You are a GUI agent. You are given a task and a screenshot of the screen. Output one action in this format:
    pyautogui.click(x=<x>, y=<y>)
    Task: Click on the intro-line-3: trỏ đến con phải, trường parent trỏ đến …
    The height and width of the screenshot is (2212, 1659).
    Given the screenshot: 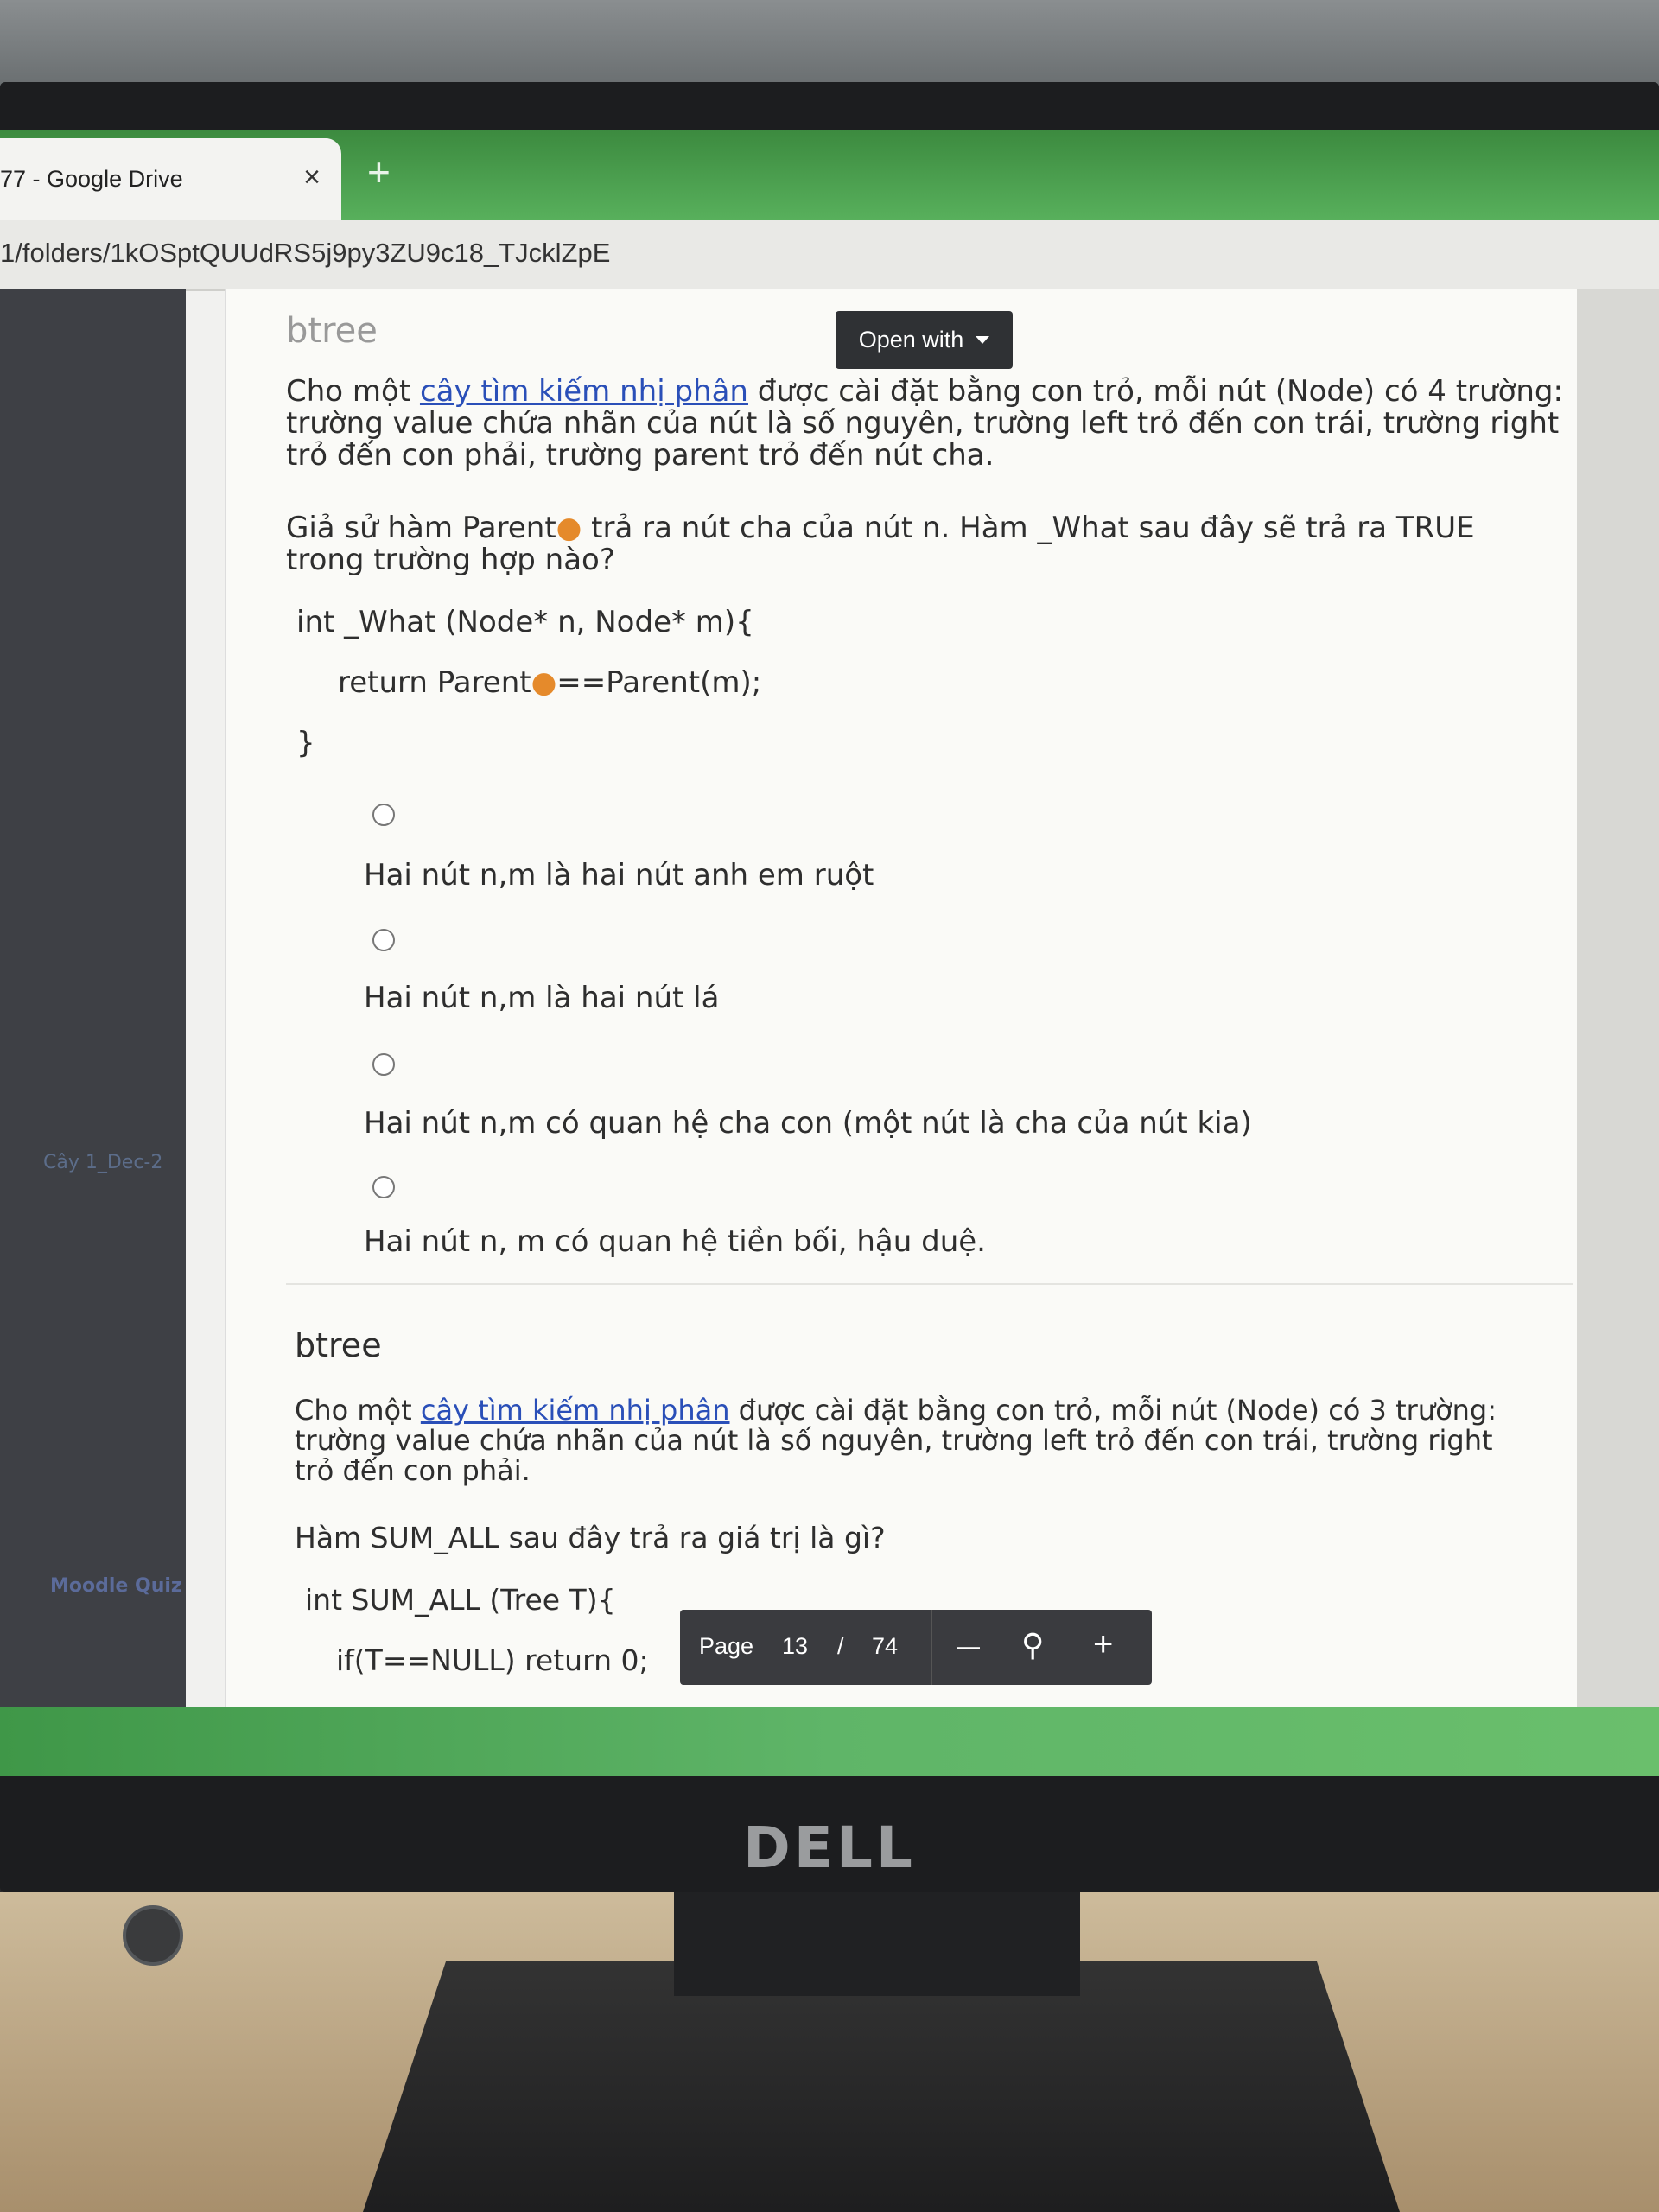 What is the action you would take?
    pyautogui.click(x=640, y=455)
    